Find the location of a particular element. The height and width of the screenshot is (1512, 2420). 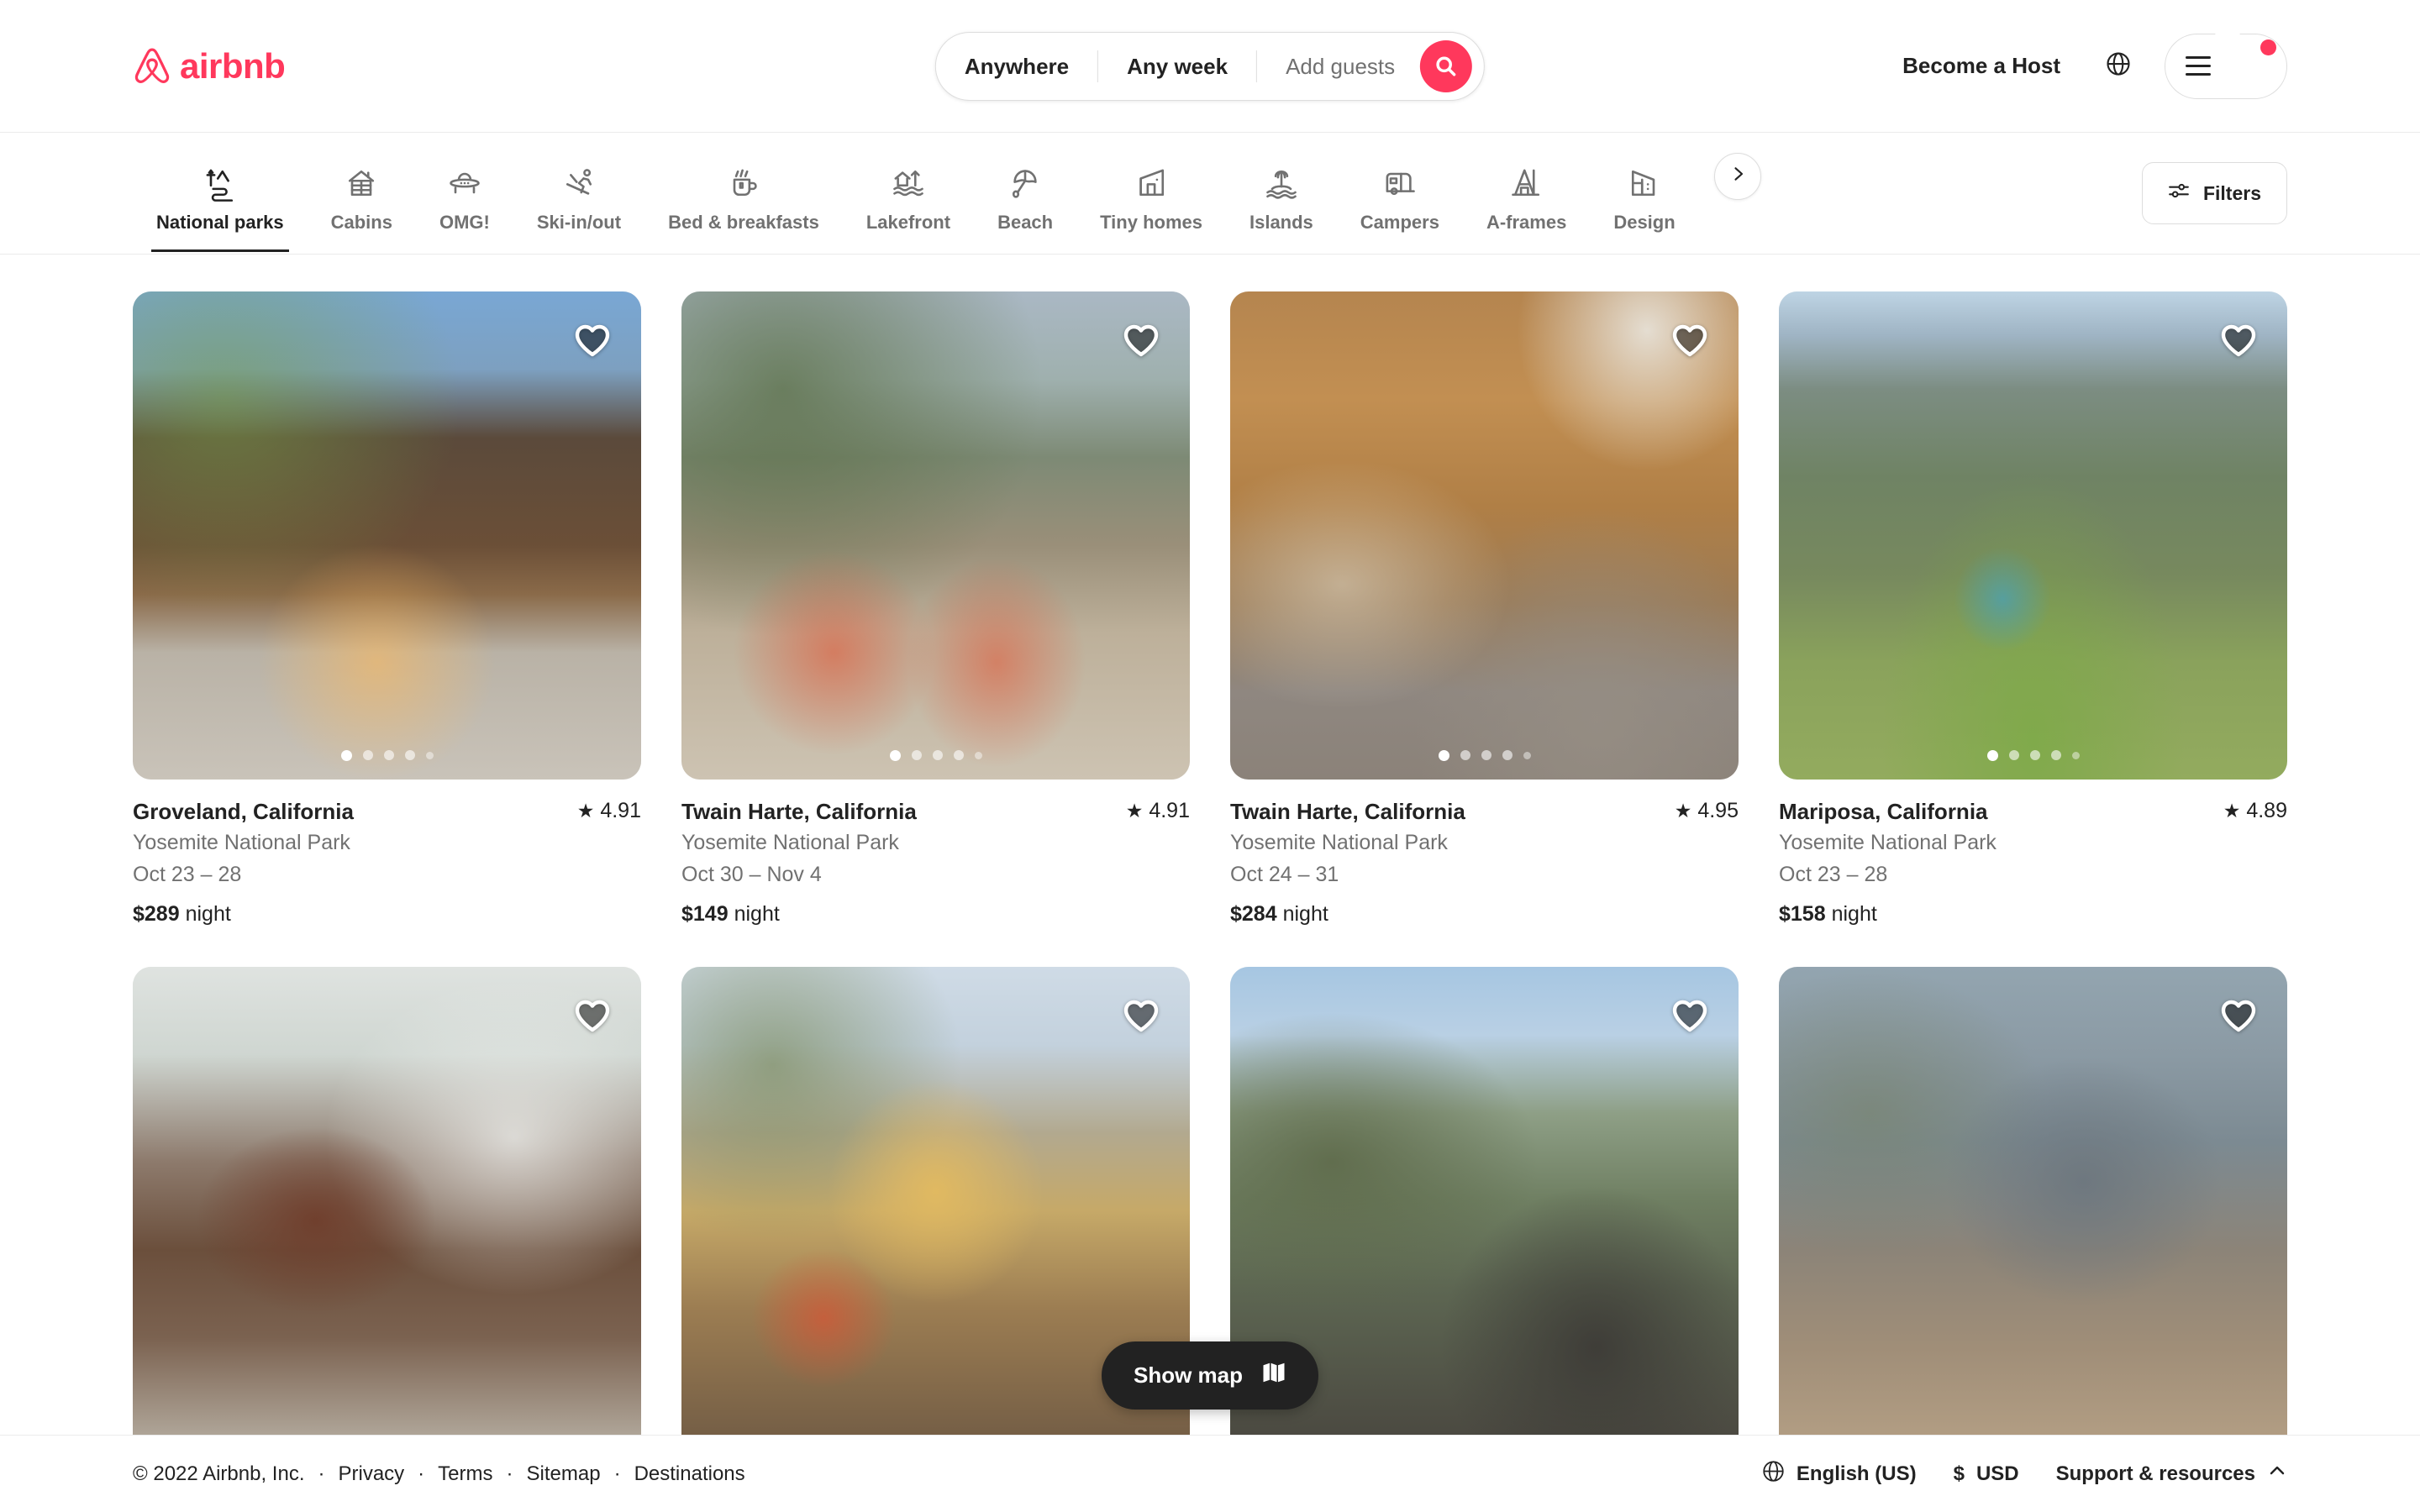

search-dates: Any week is located at coordinates (1177, 66).